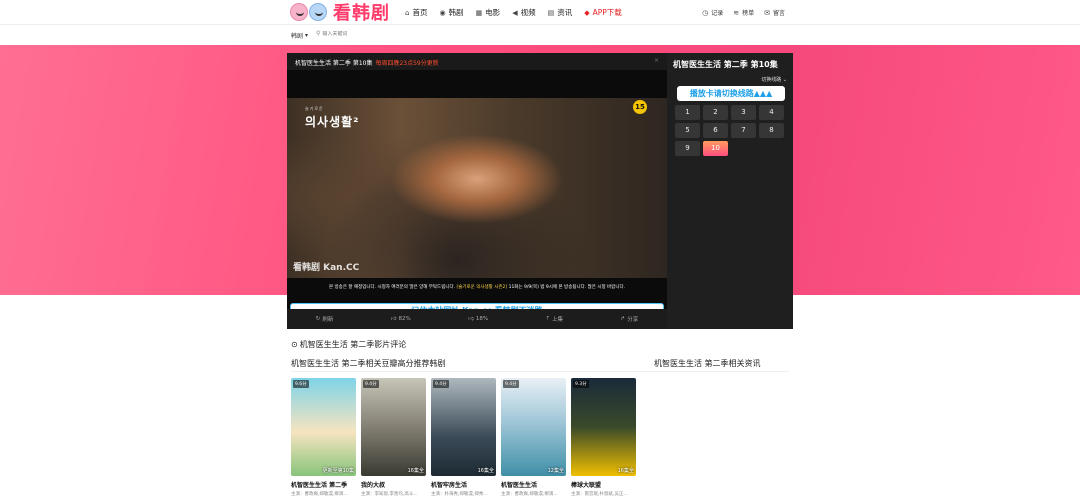  I want to click on episode-button: 6, so click(715, 130).